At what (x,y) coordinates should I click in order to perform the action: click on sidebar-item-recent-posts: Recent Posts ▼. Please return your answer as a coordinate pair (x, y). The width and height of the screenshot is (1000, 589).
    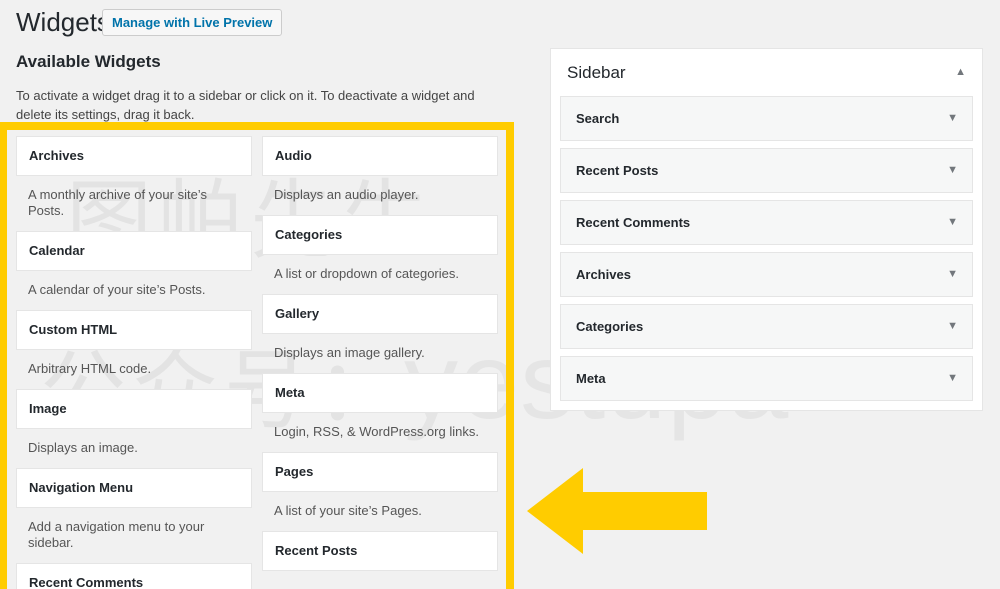
    Looking at the image, I should click on (766, 170).